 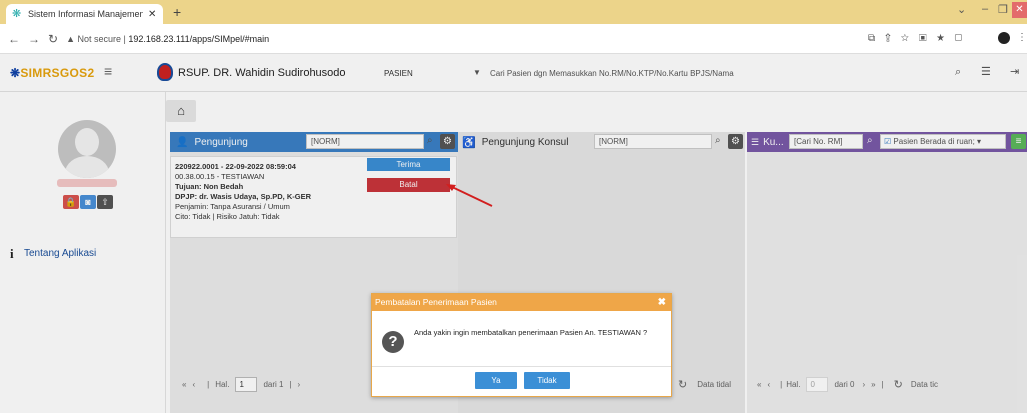 What do you see at coordinates (1004, 38) in the screenshot?
I see `profile-avatar` at bounding box center [1004, 38].